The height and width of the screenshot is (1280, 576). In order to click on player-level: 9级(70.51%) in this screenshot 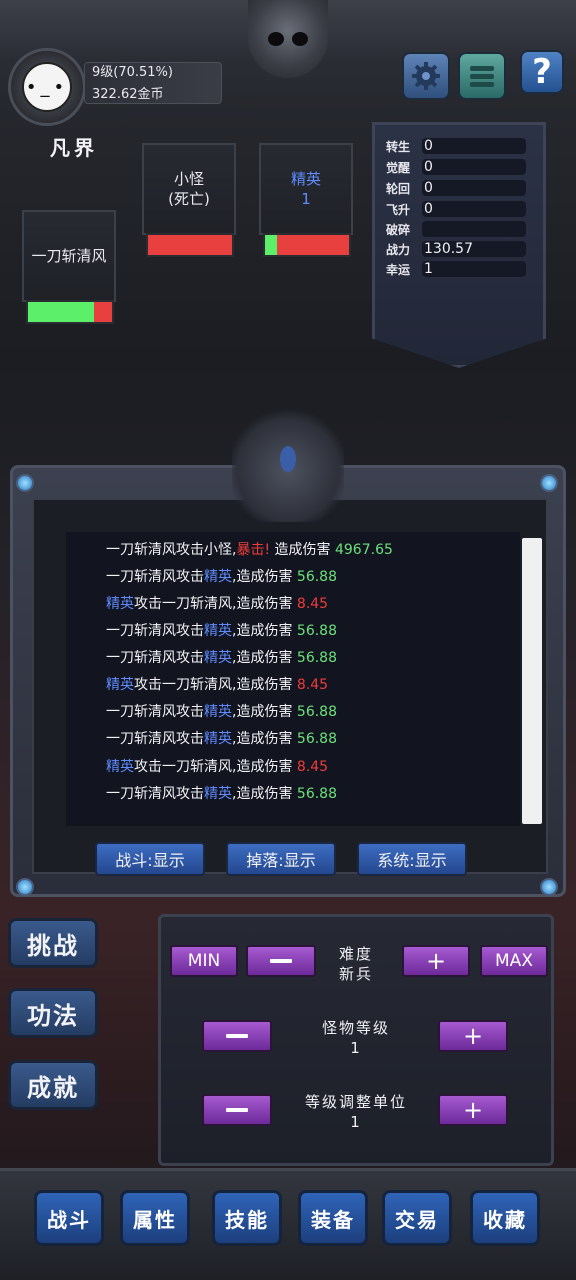, I will do `click(132, 72)`.